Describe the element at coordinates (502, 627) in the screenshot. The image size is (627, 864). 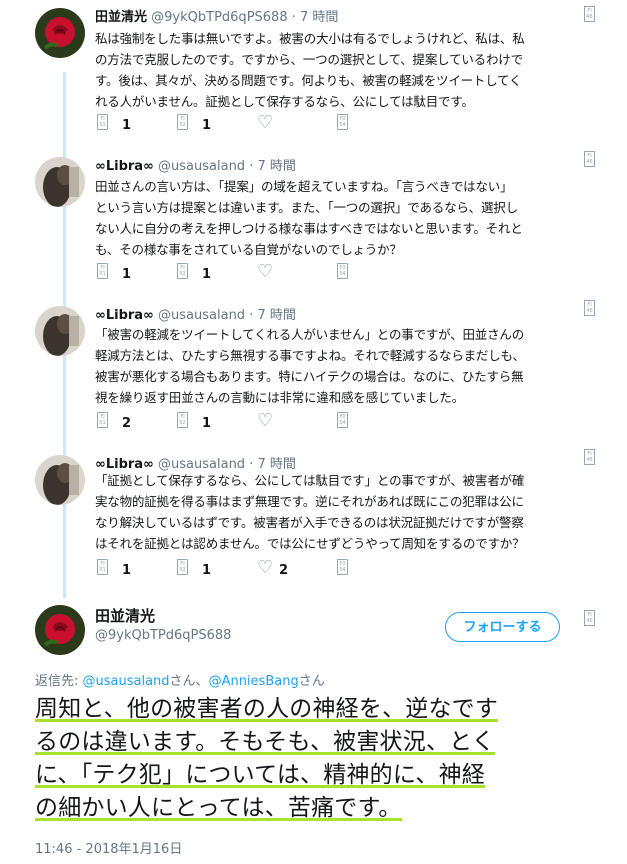
I see `follow-button: フォローする` at that location.